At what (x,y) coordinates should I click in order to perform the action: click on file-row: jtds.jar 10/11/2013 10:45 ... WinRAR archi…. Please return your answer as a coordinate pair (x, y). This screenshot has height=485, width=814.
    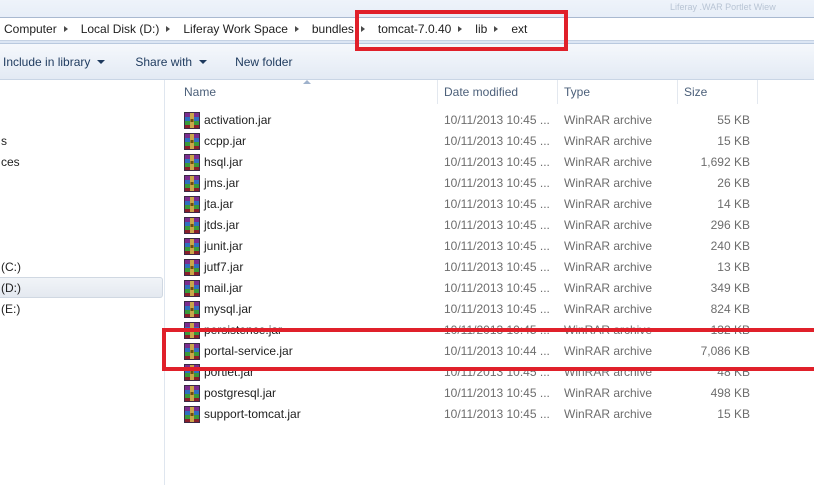
    Looking at the image, I should click on (489, 225).